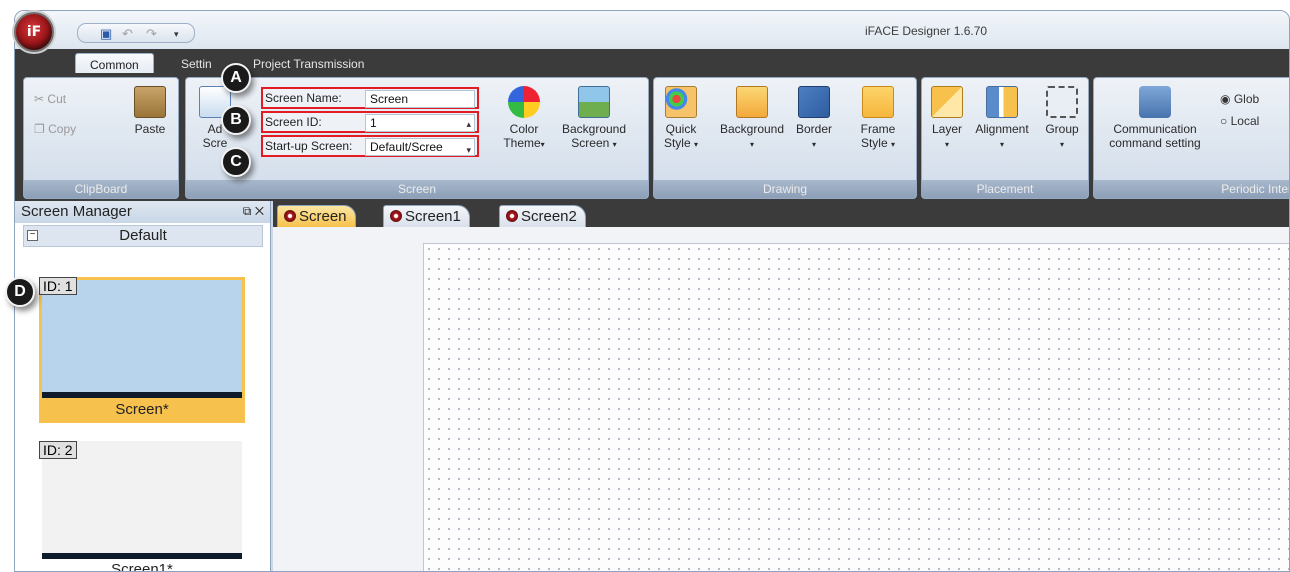 The image size is (1290, 572). What do you see at coordinates (136, 33) in the screenshot?
I see `quick-access-toolbar: ▣ ↶ ↷ ▾` at bounding box center [136, 33].